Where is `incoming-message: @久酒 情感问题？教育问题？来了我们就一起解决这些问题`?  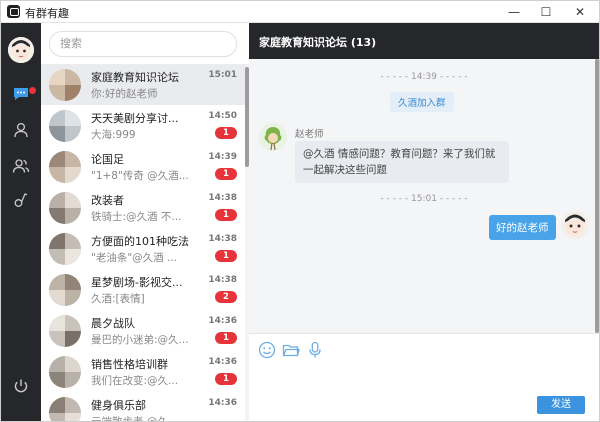 incoming-message: @久酒 情感问题？教育问题？来了我们就一起解决这些问题 is located at coordinates (402, 162).